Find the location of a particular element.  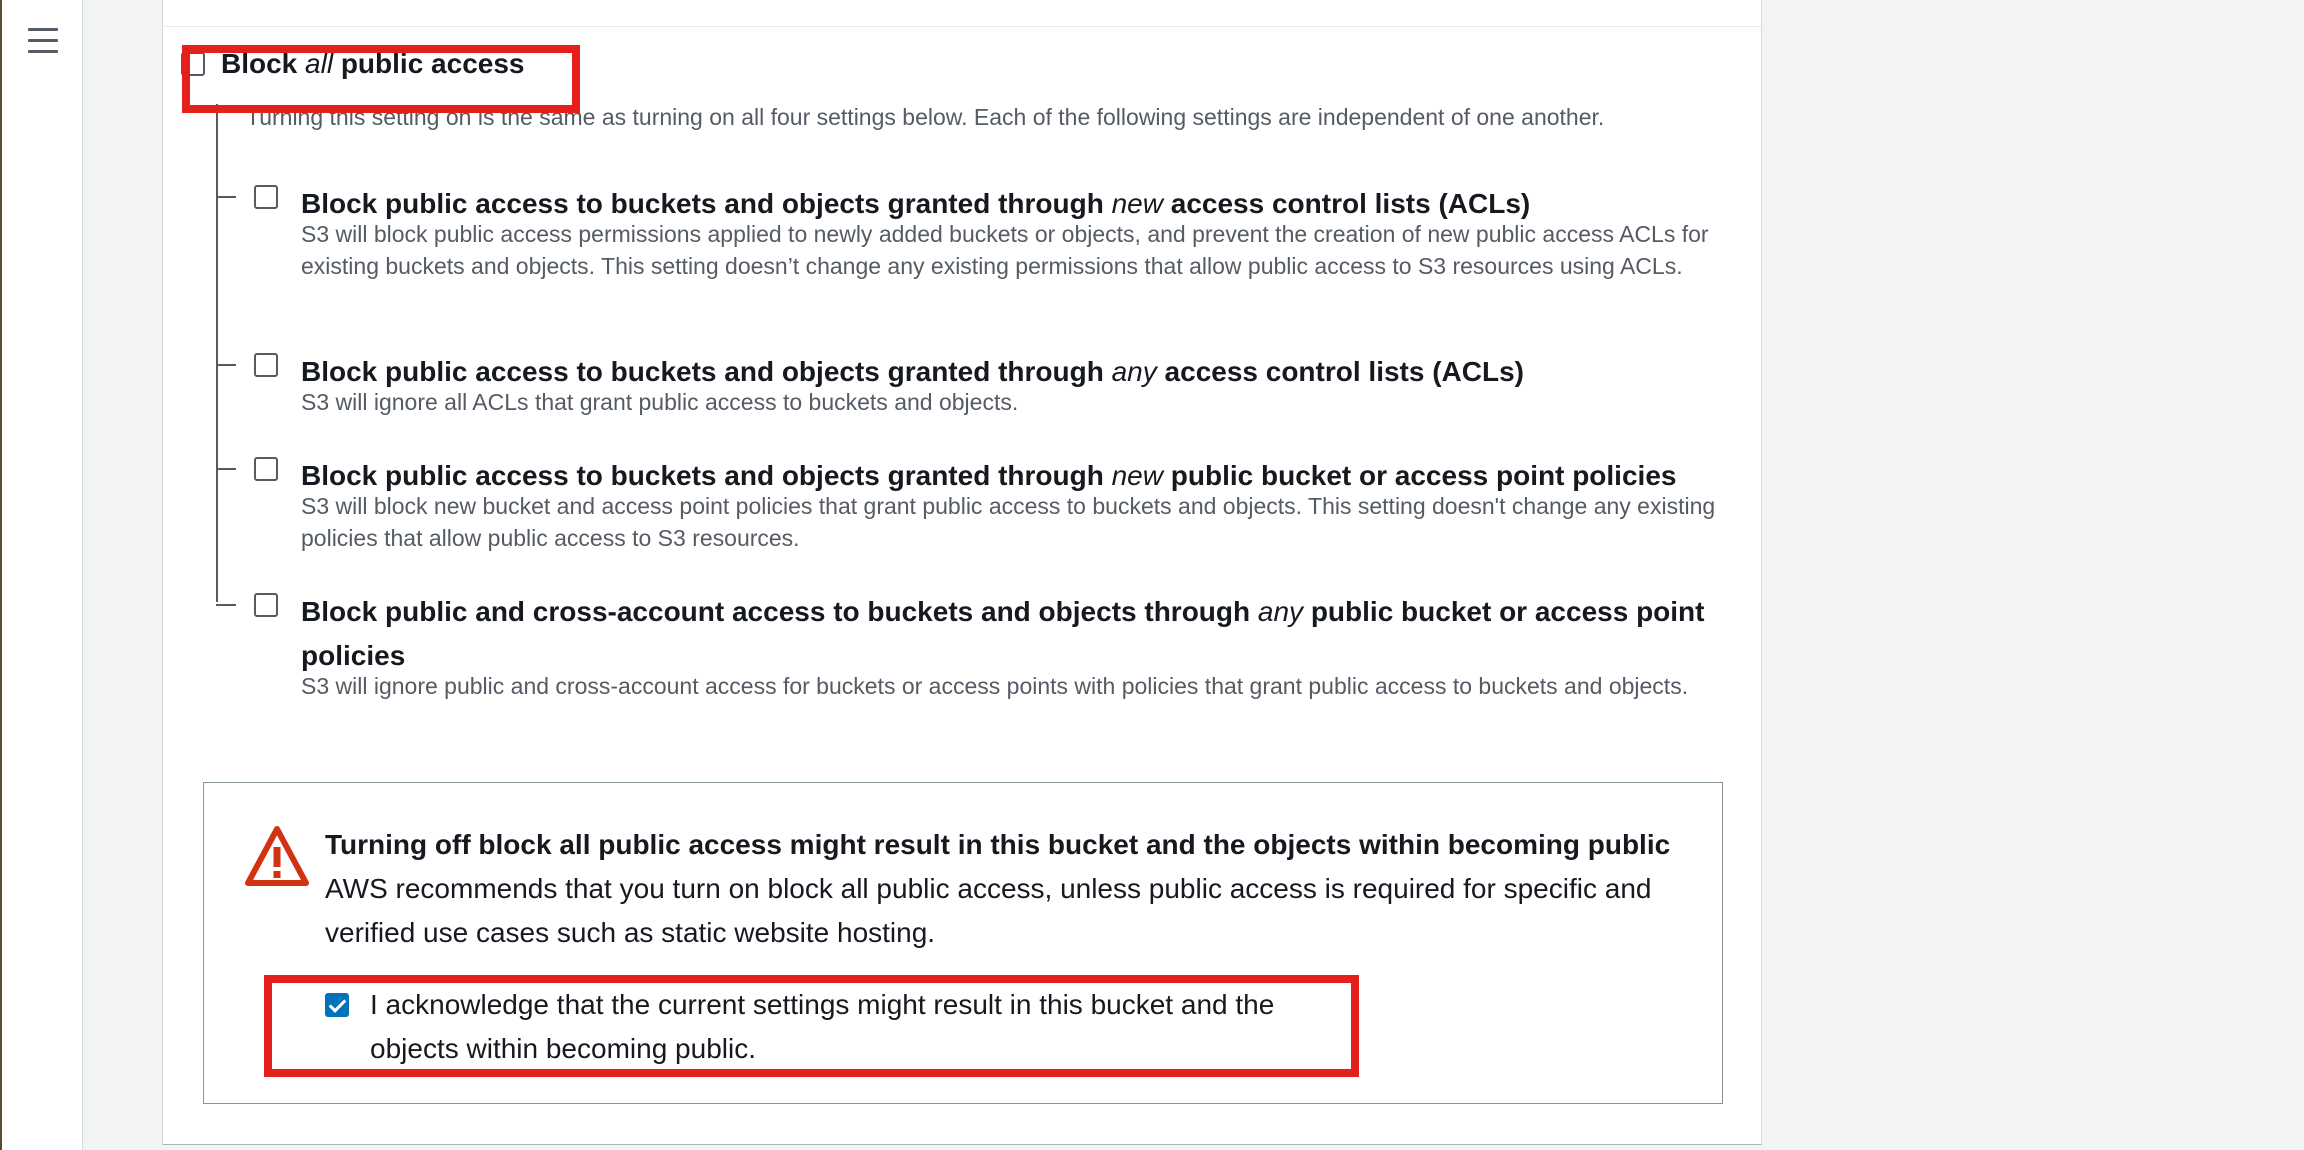

label-emphasis: all is located at coordinates (319, 63).